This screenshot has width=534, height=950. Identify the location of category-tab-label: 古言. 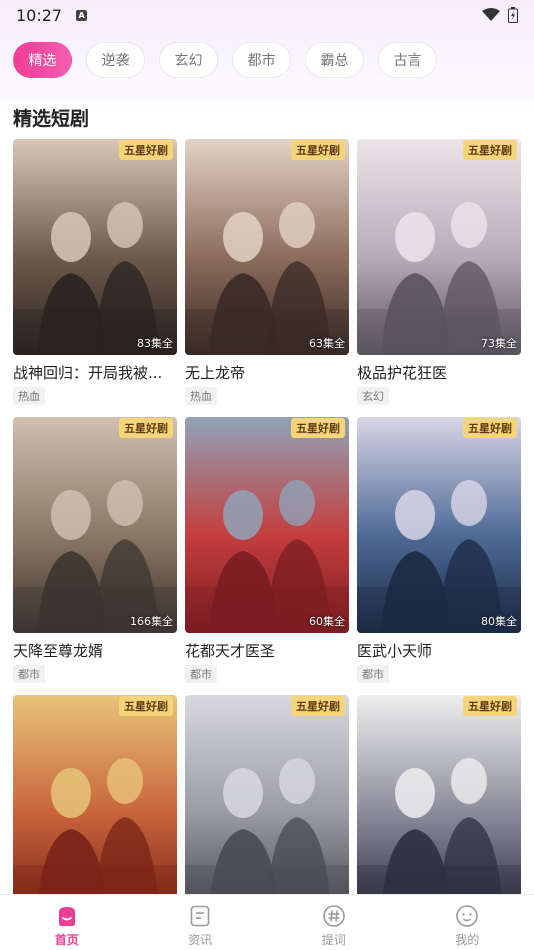
(407, 61).